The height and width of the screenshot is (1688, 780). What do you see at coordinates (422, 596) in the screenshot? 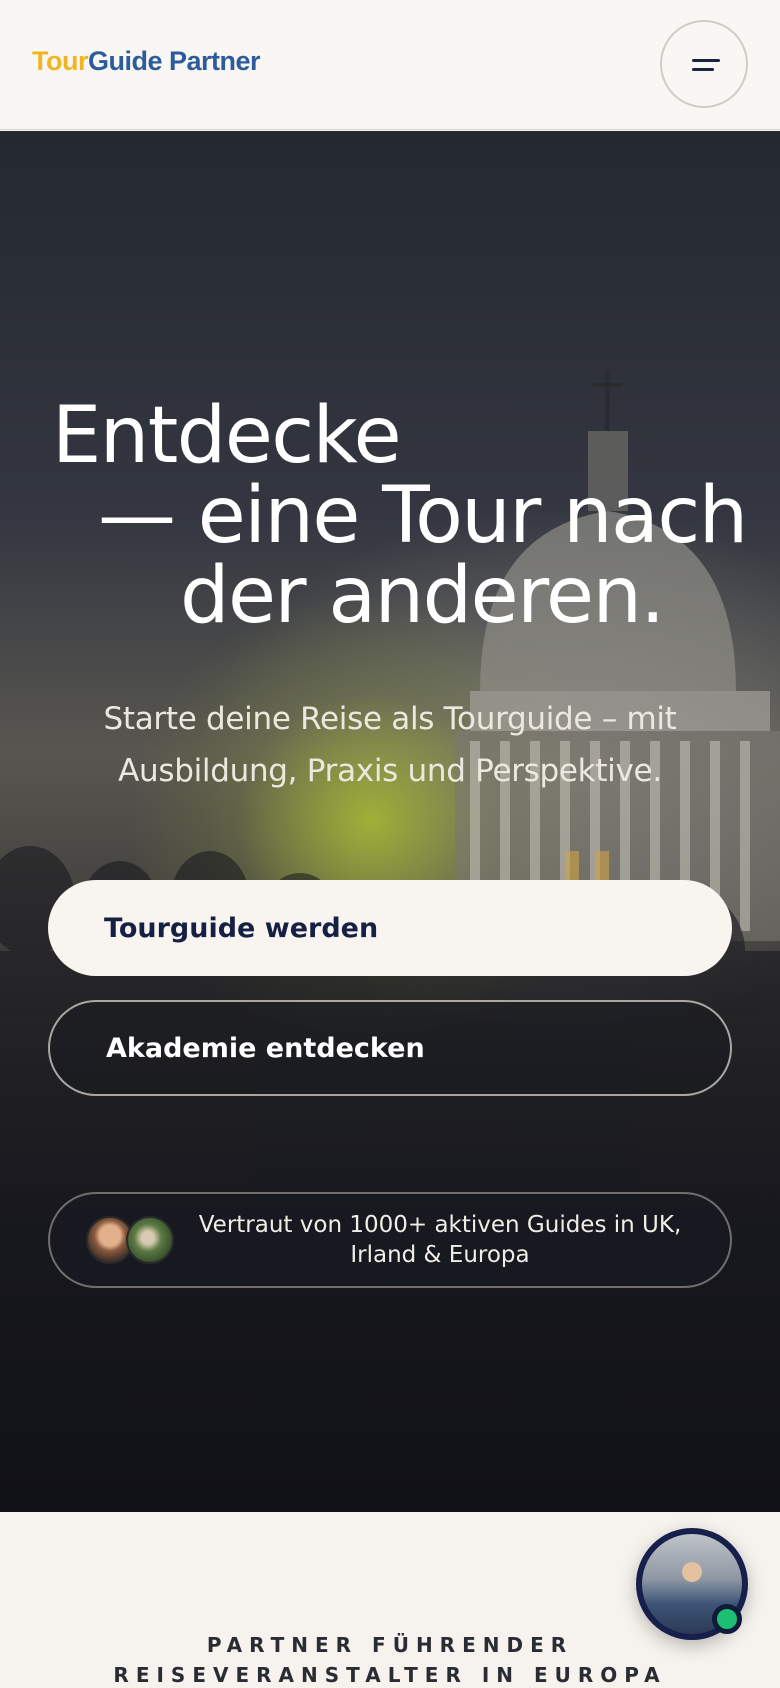
I see `hero-title-line-3: der anderen.` at bounding box center [422, 596].